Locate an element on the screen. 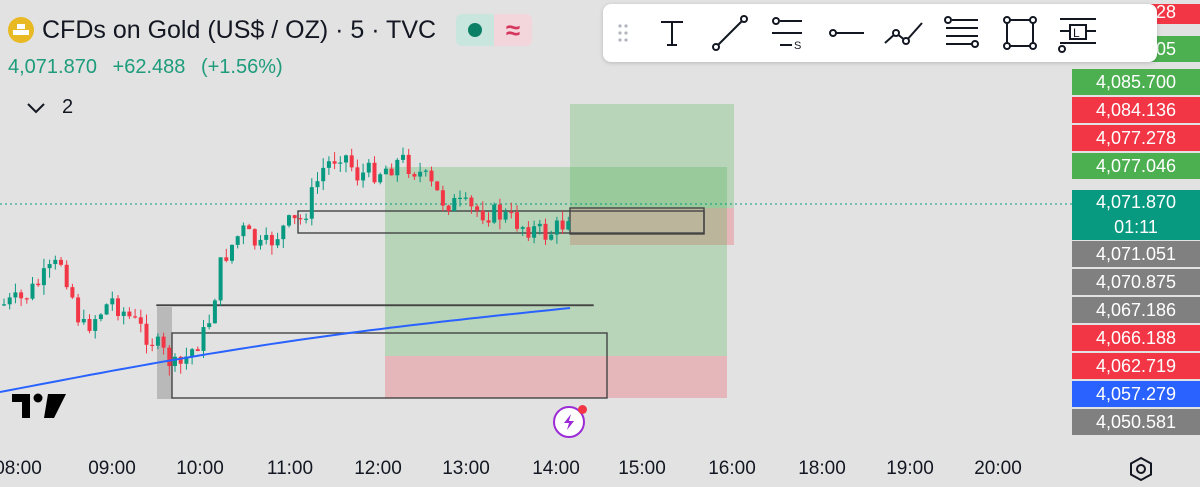  long-position-icon: L is located at coordinates (1078, 33).